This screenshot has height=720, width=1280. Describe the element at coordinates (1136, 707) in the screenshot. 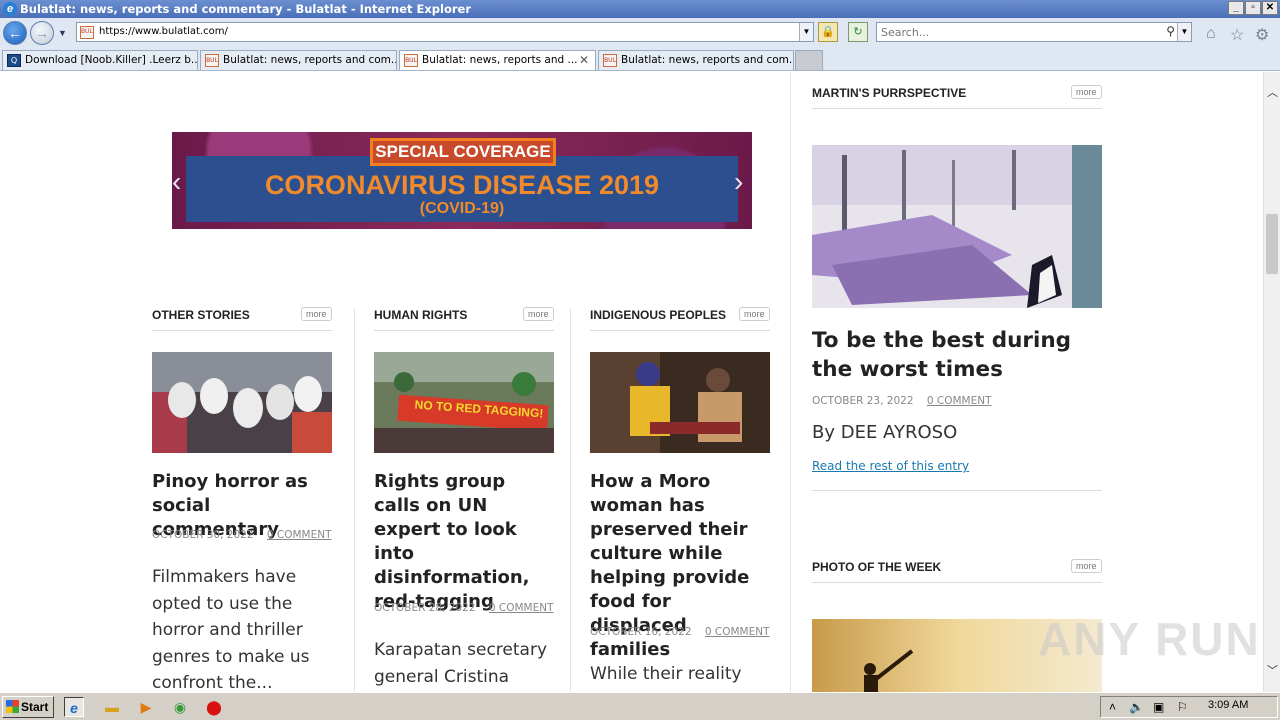

I see `volume-icon: 🔈` at that location.